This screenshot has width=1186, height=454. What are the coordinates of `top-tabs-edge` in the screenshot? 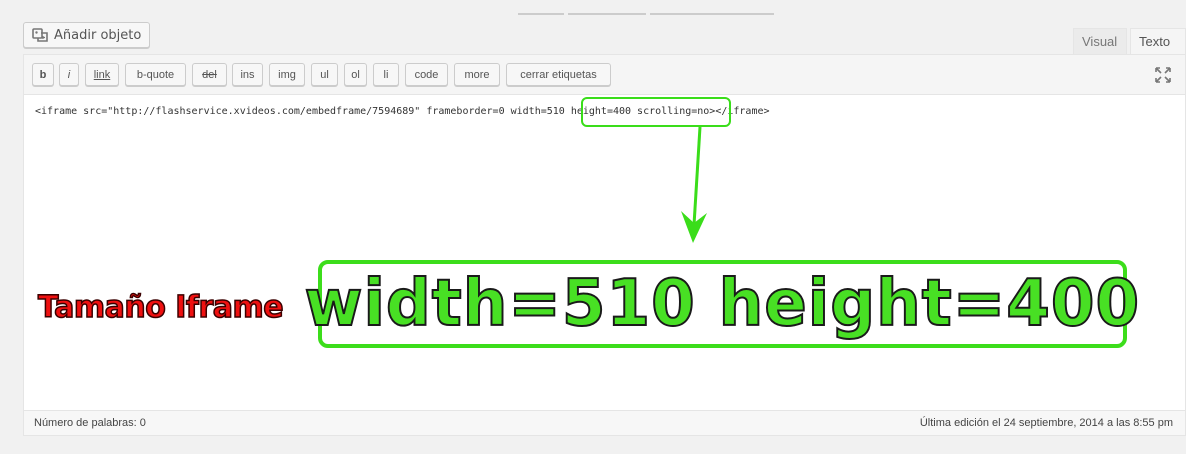 It's located at (649, 7).